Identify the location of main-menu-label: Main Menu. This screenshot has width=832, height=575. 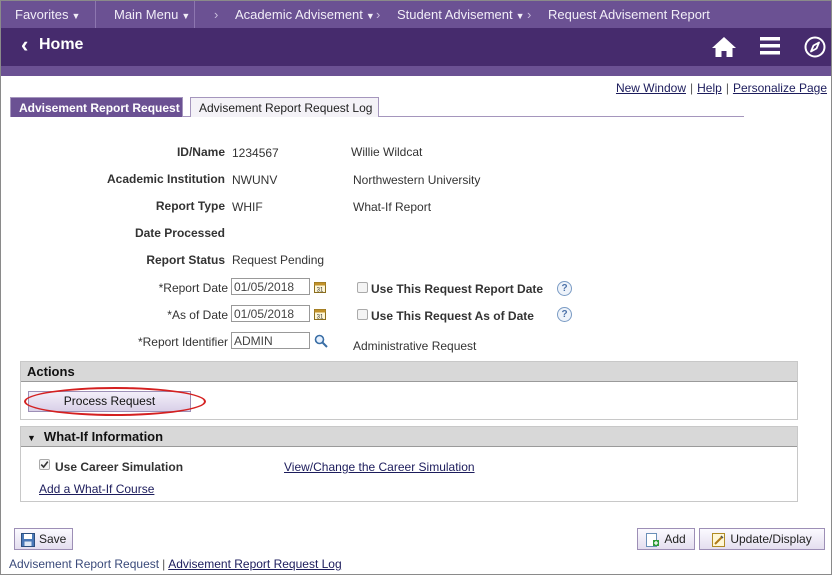
(146, 14).